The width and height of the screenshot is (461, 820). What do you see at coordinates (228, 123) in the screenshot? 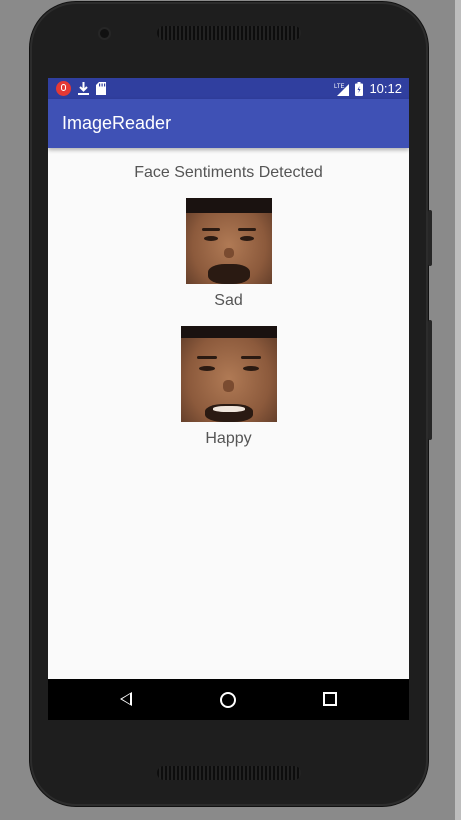
I see `app-bar: ImageReader` at bounding box center [228, 123].